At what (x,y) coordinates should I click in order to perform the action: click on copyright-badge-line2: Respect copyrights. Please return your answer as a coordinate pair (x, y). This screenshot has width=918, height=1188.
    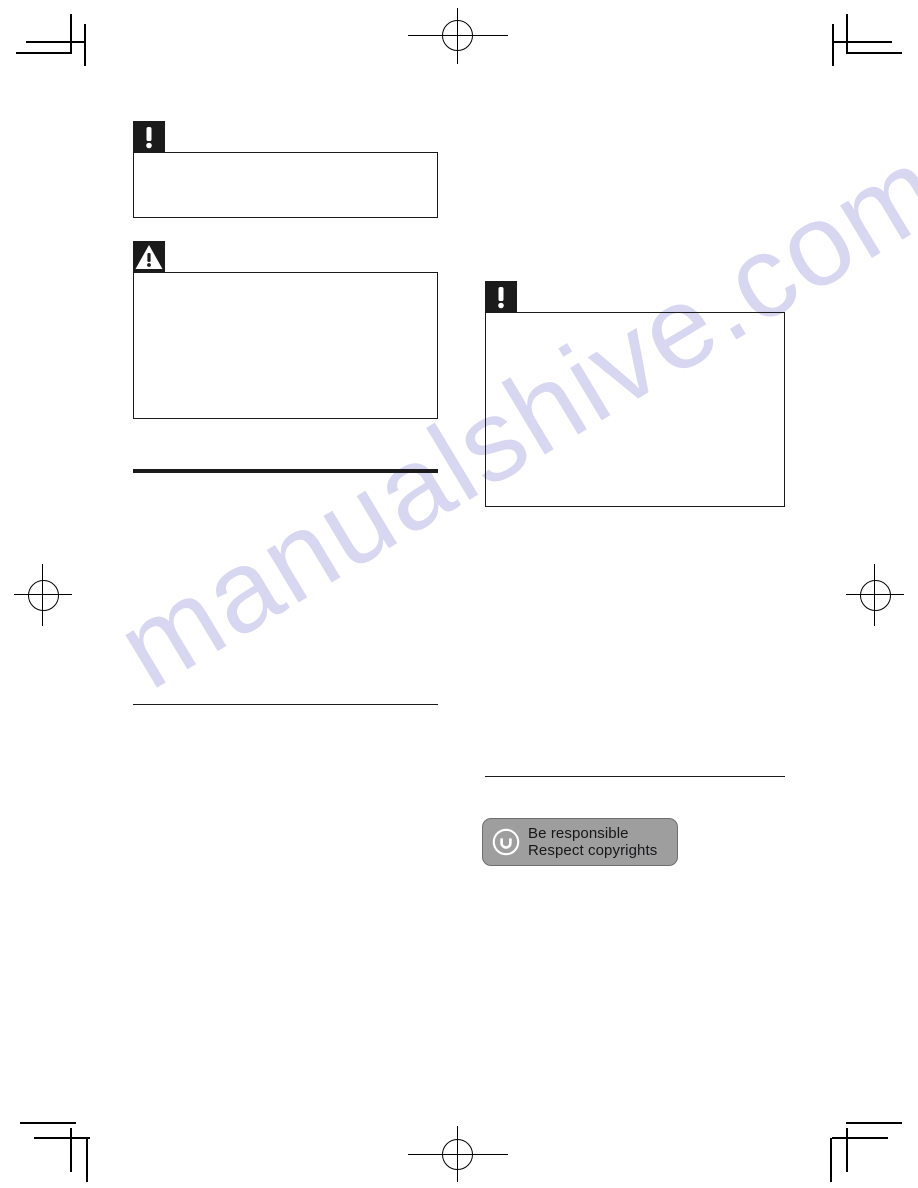
    Looking at the image, I should click on (593, 850).